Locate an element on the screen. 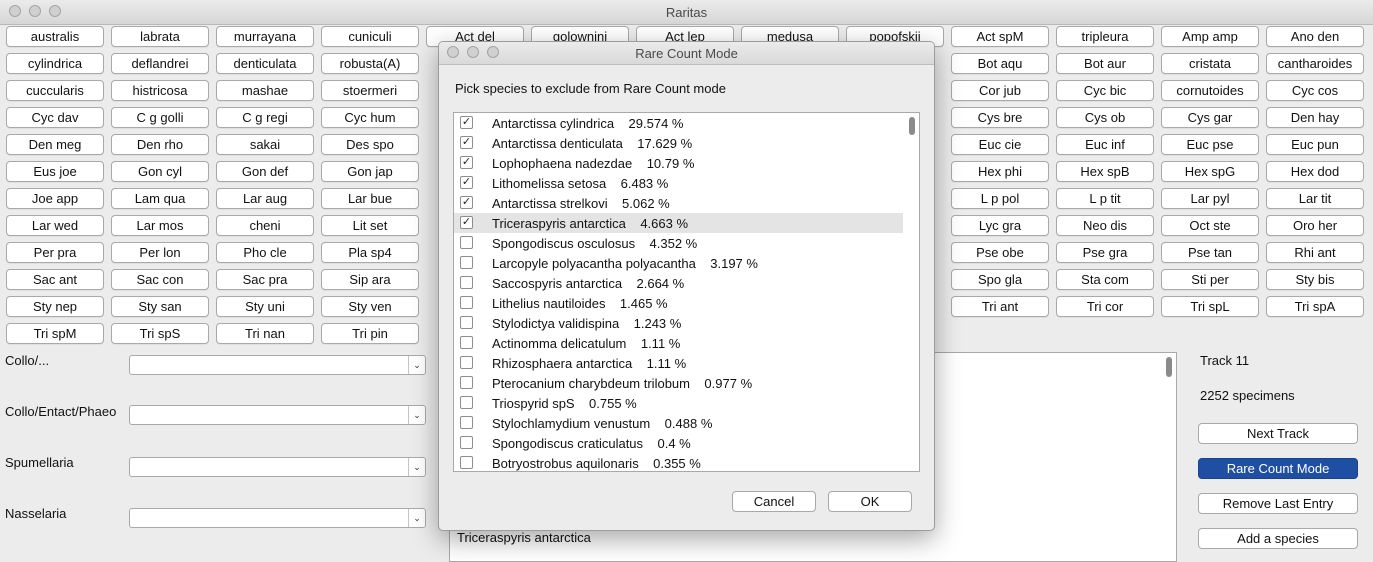 Image resolution: width=1373 pixels, height=562 pixels. species-button: Cyc dav is located at coordinates (55, 117).